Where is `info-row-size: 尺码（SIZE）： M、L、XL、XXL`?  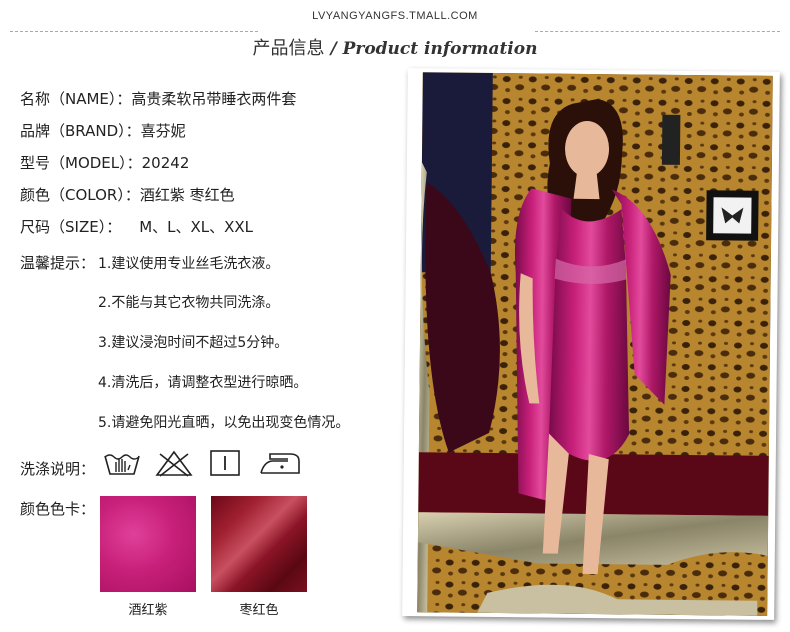
info-row-size: 尺码（SIZE）： M、L、XL、XXL is located at coordinates (136, 226).